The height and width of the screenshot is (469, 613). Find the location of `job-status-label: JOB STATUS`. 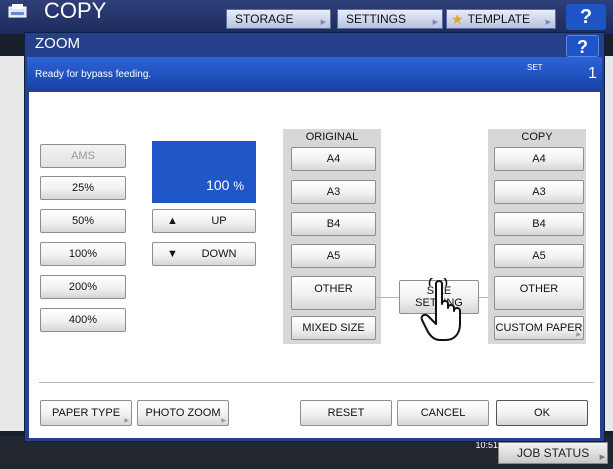

job-status-label: JOB STATUS is located at coordinates (553, 453).